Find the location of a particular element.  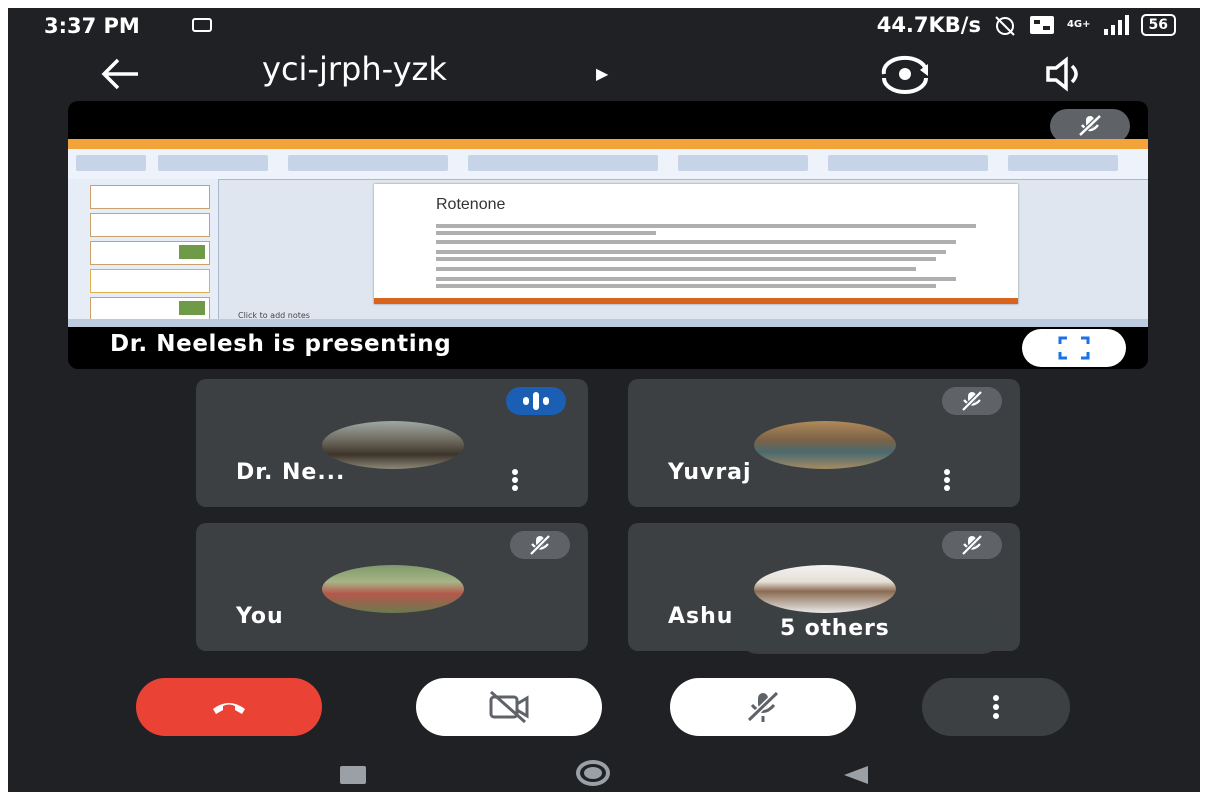

volte-icon is located at coordinates (1041, 25).